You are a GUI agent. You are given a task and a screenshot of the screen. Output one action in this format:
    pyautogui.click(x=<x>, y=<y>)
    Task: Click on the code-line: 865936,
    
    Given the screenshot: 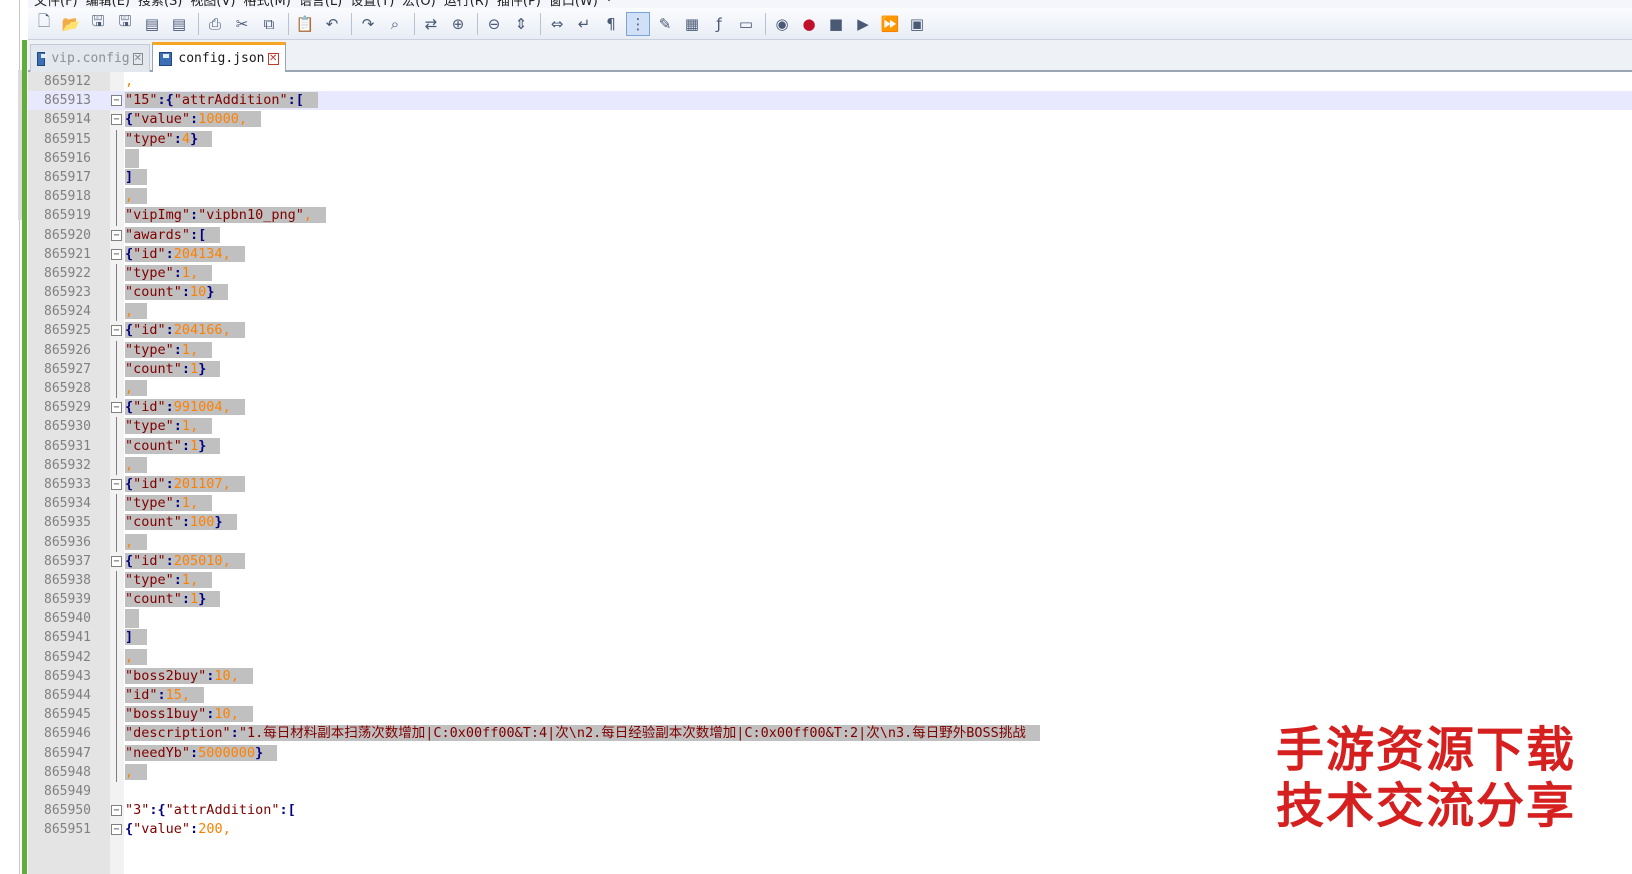 What is the action you would take?
    pyautogui.click(x=830, y=542)
    